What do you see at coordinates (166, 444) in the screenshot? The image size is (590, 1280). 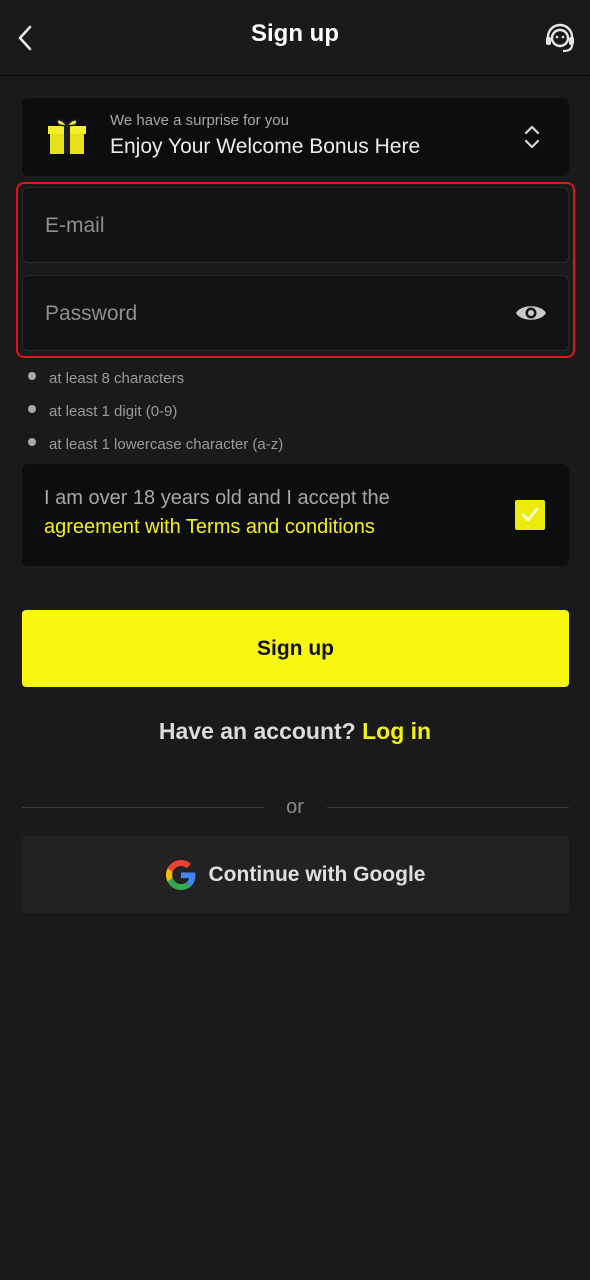 I see `password-rule-text: at least 1 lowercase character (a-z)` at bounding box center [166, 444].